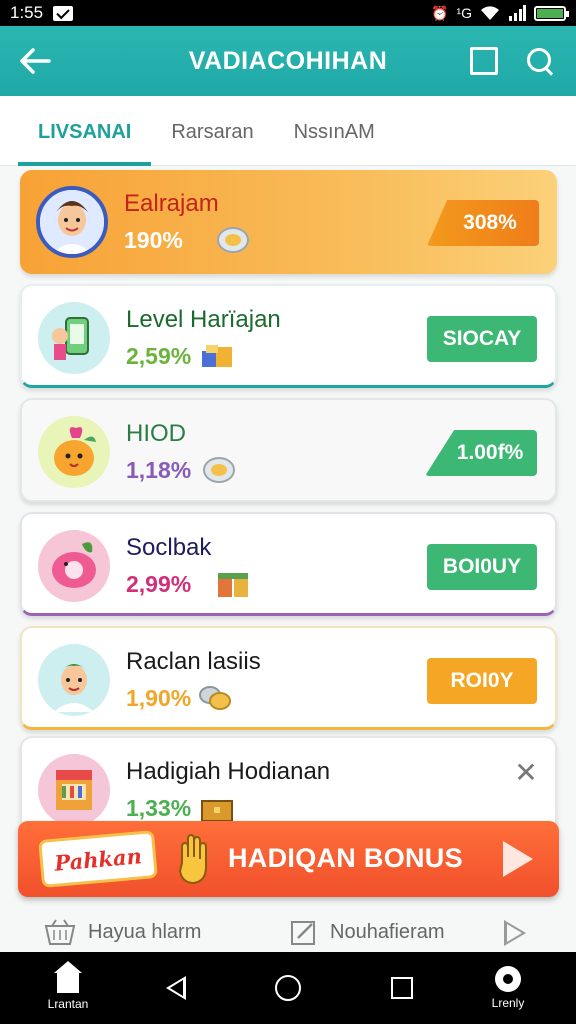 This screenshot has height=1024, width=576. I want to click on nav-circle-button, so click(288, 988).